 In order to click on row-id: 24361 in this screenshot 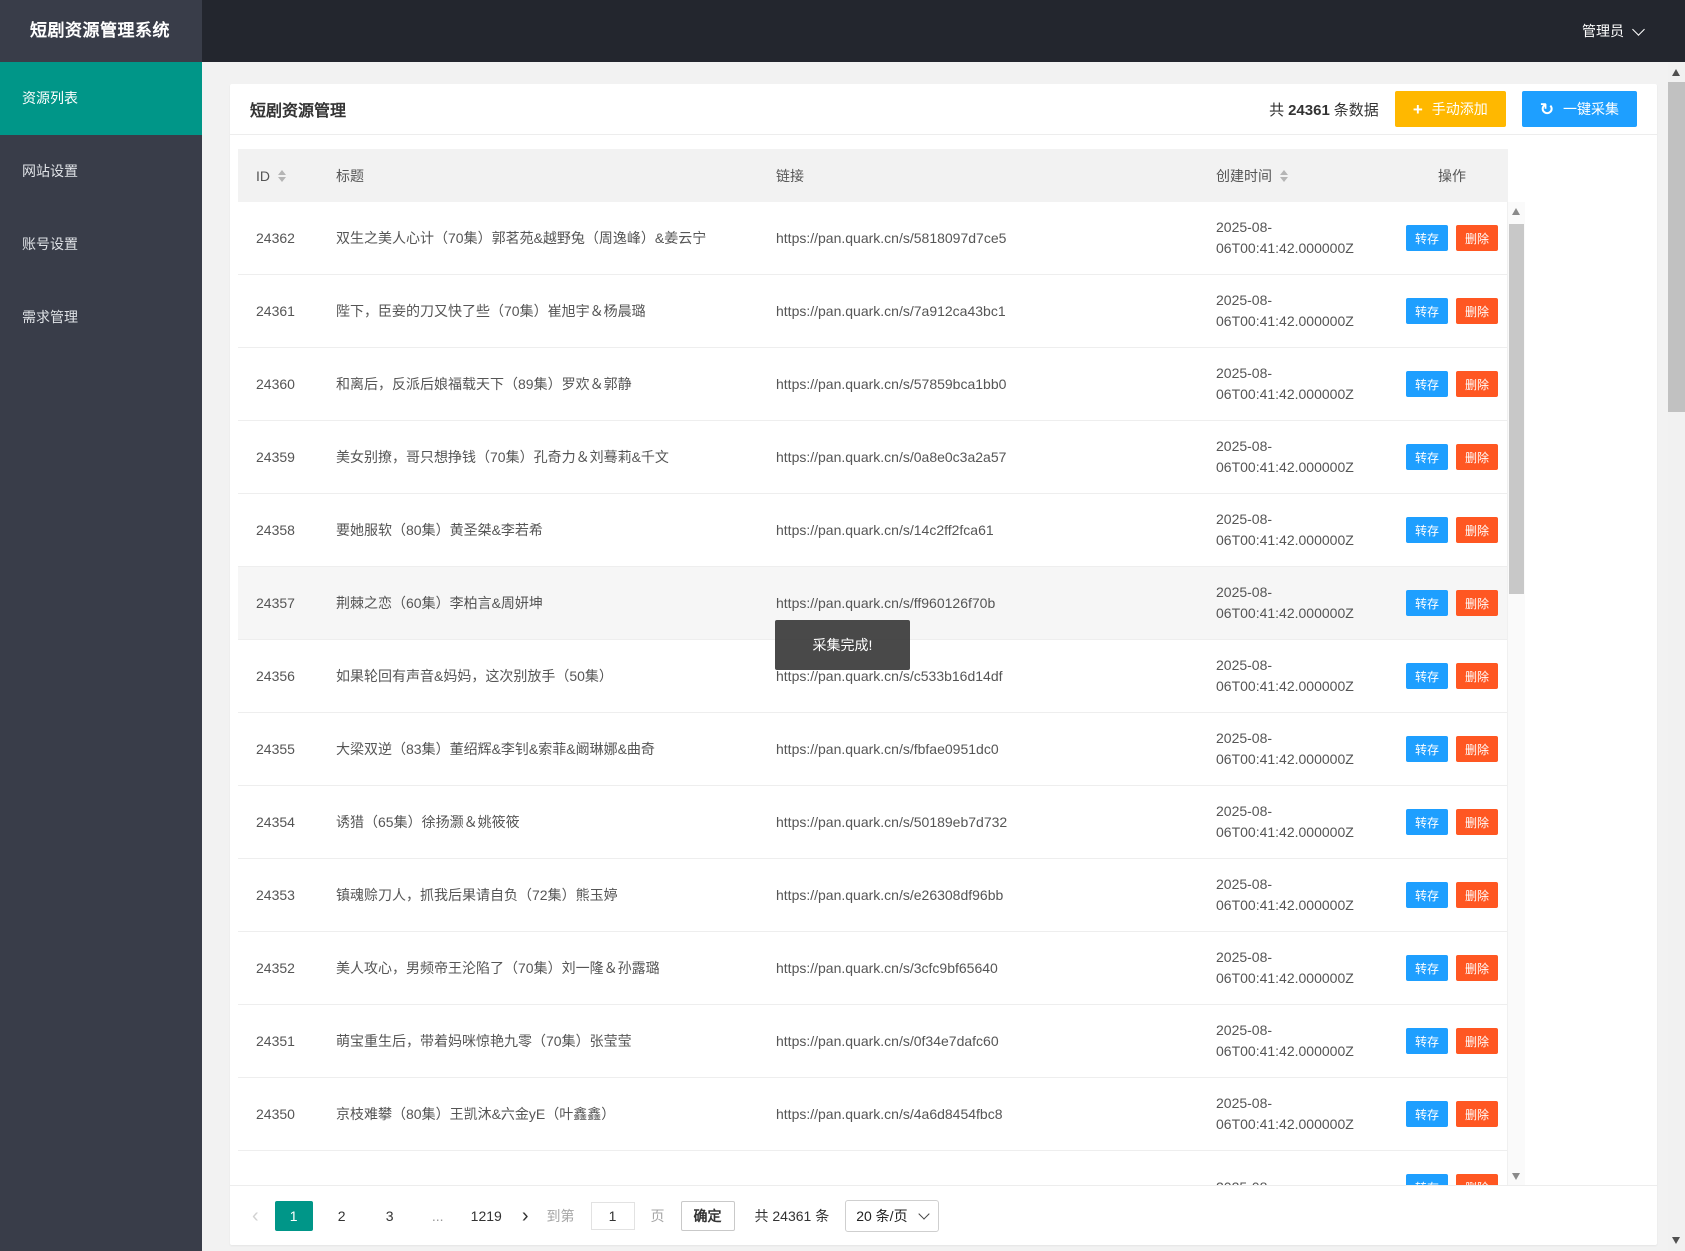, I will do `click(275, 311)`.